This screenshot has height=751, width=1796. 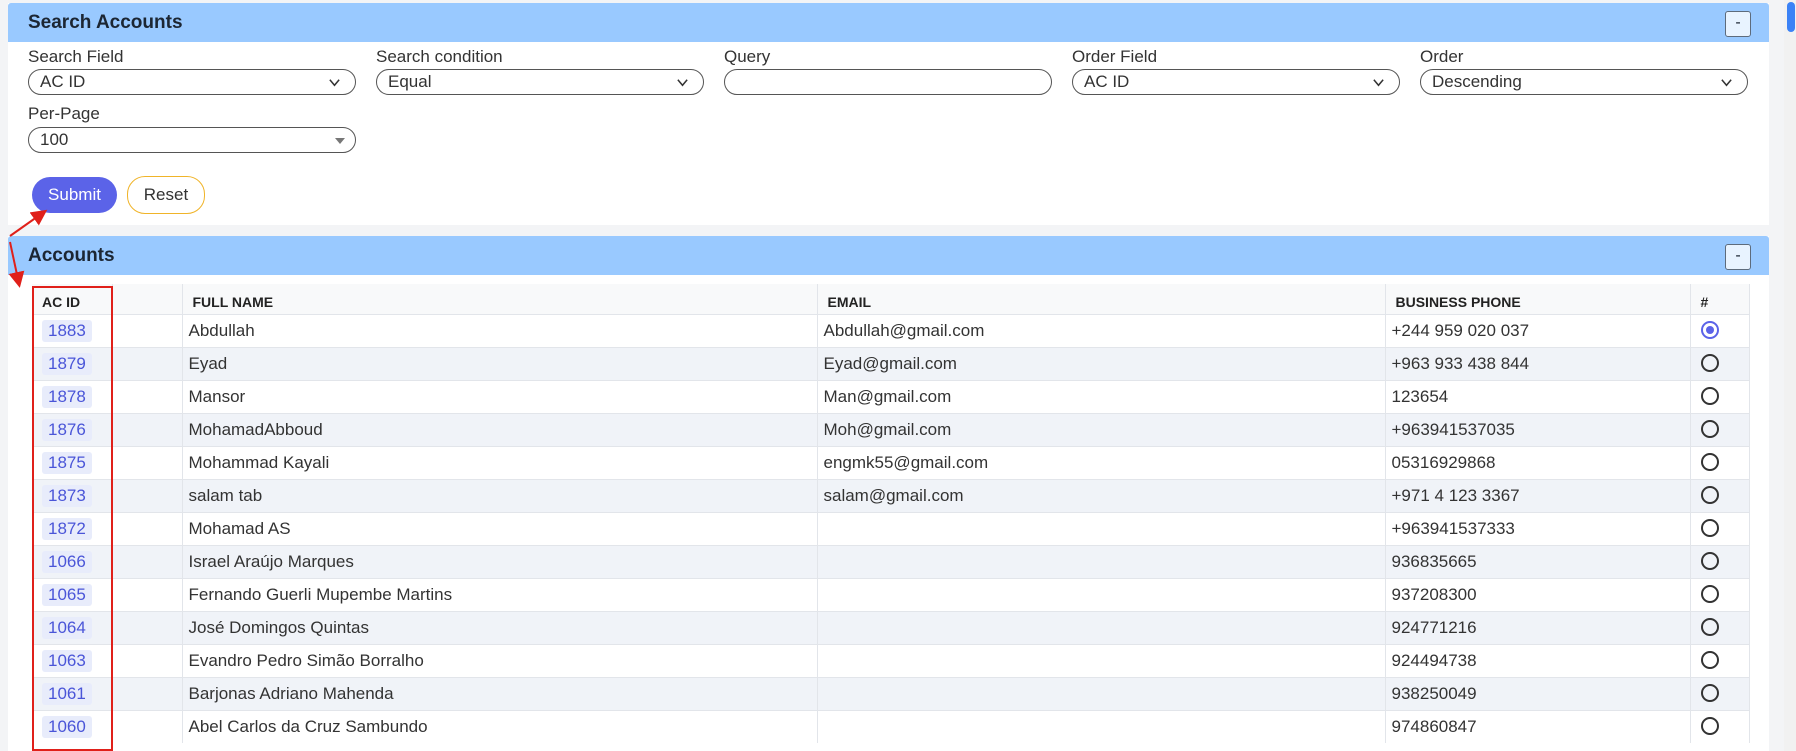 I want to click on submit-button: Submit, so click(x=74, y=195).